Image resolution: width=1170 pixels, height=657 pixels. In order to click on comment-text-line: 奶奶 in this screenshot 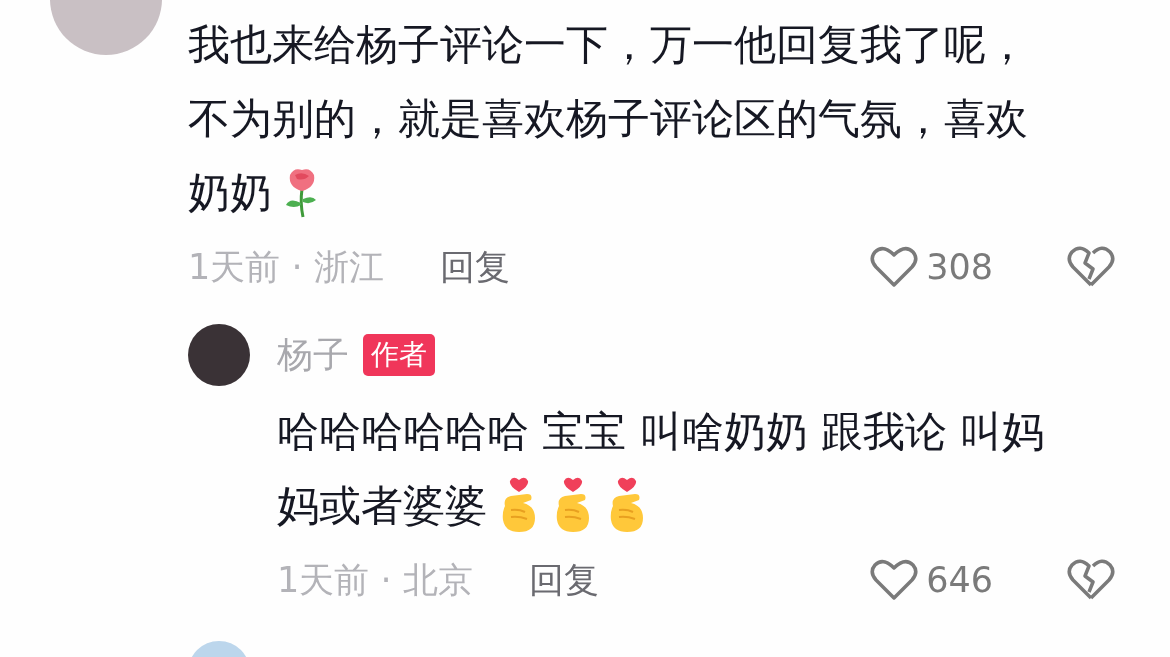, I will do `click(230, 193)`.